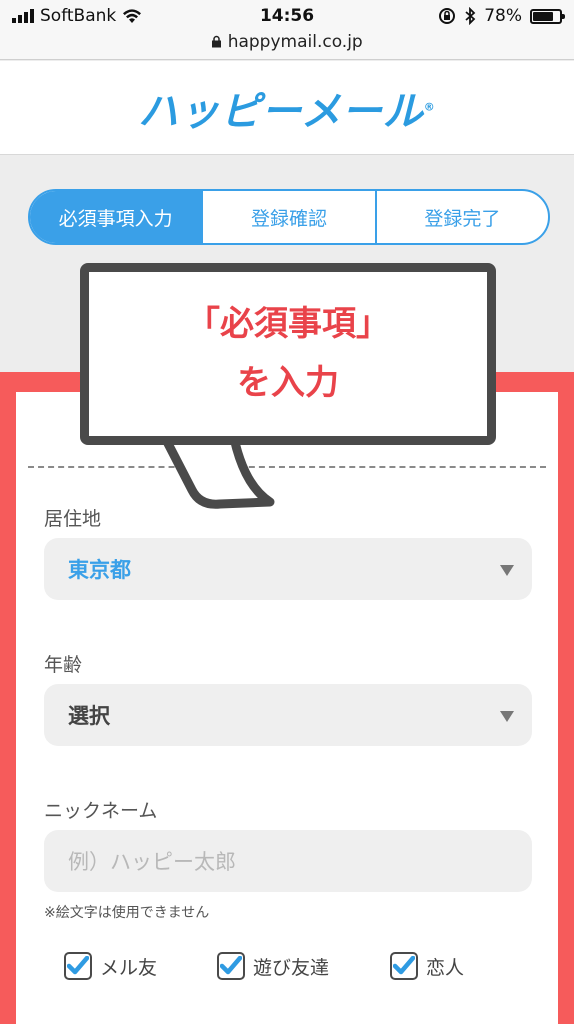  Describe the element at coordinates (288, 861) in the screenshot. I see `nickname-input: 例）ハッピー太郎` at that location.